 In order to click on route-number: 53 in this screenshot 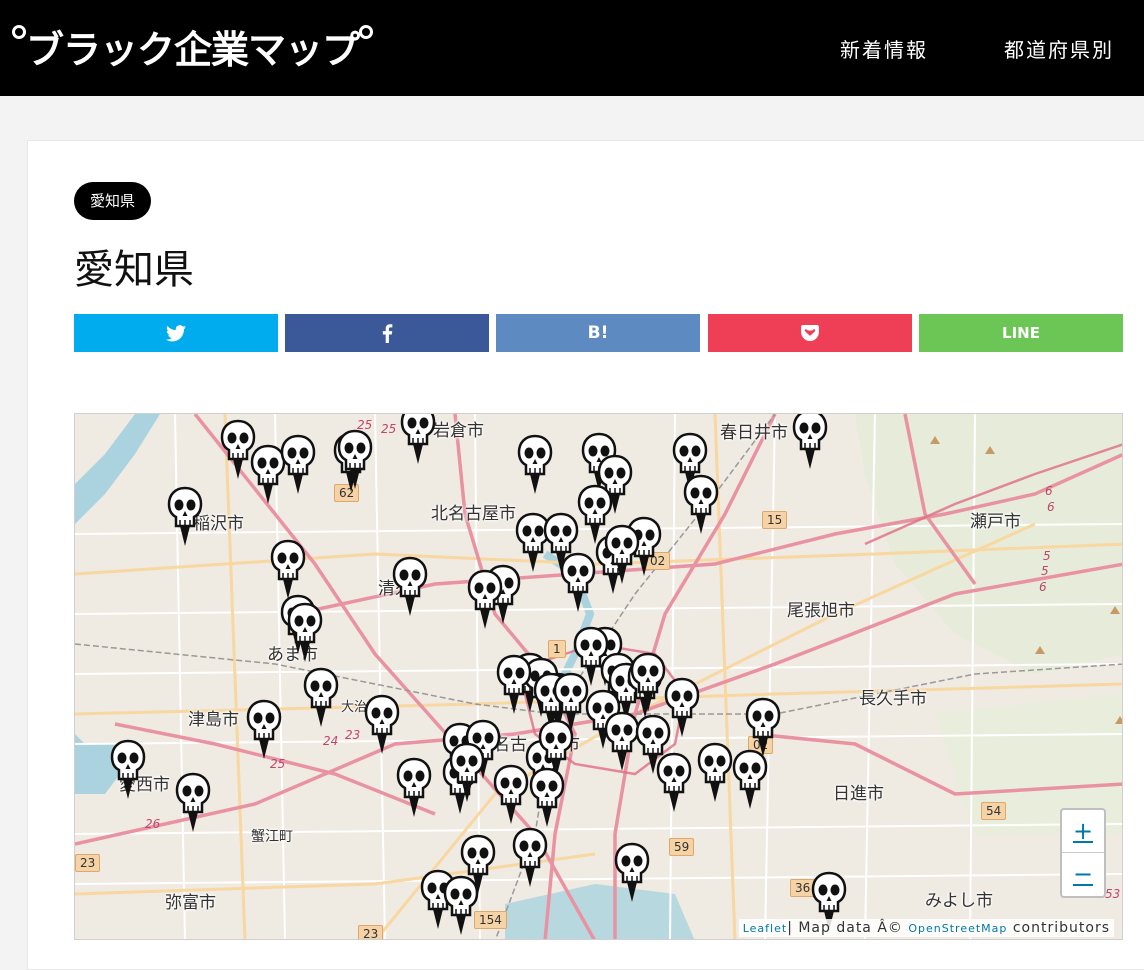, I will do `click(1113, 894)`.